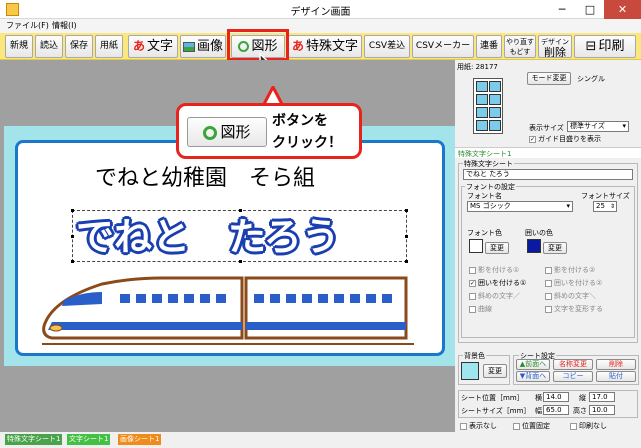 Image resolution: width=641 pixels, height=448 pixels. I want to click on y-label: 縦, so click(582, 398).